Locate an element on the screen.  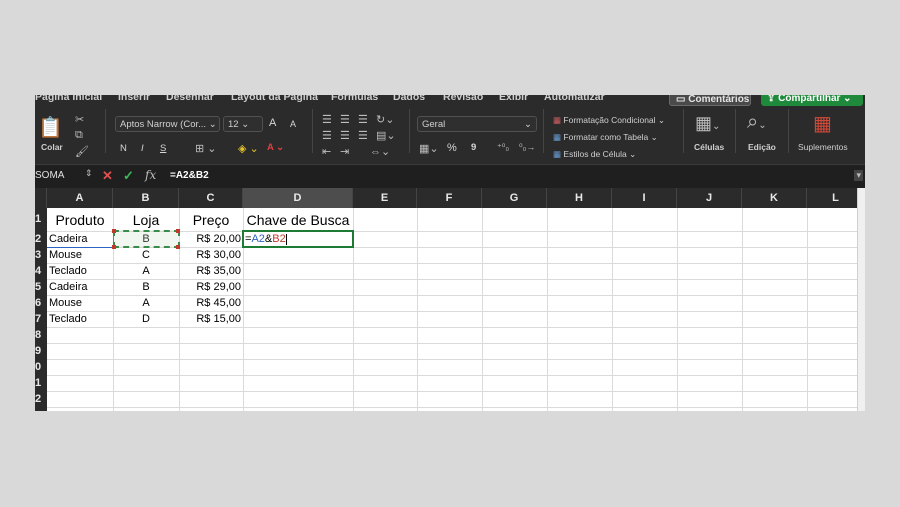
cell-b1: Loja is located at coordinates (146, 220).